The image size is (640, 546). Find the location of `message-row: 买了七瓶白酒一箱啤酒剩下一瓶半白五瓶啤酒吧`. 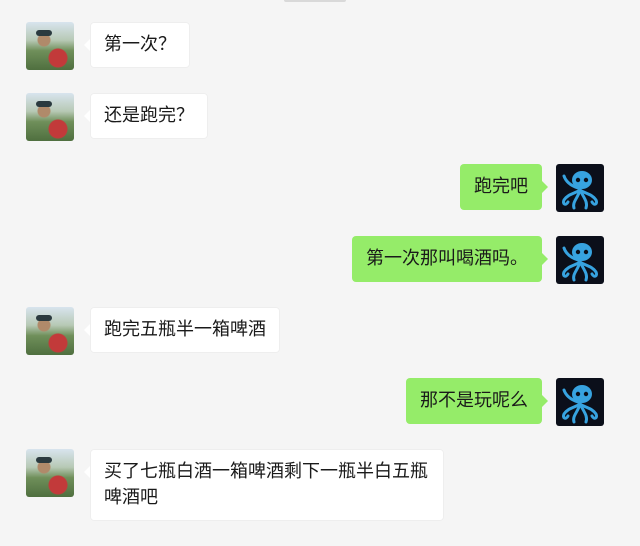

message-row: 买了七瓶白酒一箱啤酒剩下一瓶半白五瓶啤酒吧 is located at coordinates (320, 489).